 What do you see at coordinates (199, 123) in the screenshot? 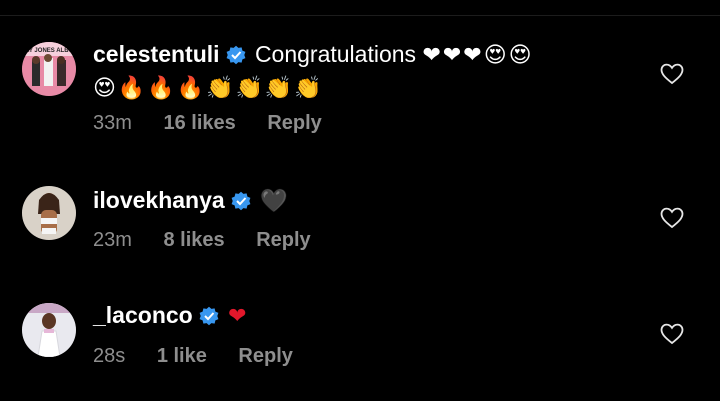
I see `likes-count: 16 likes` at bounding box center [199, 123].